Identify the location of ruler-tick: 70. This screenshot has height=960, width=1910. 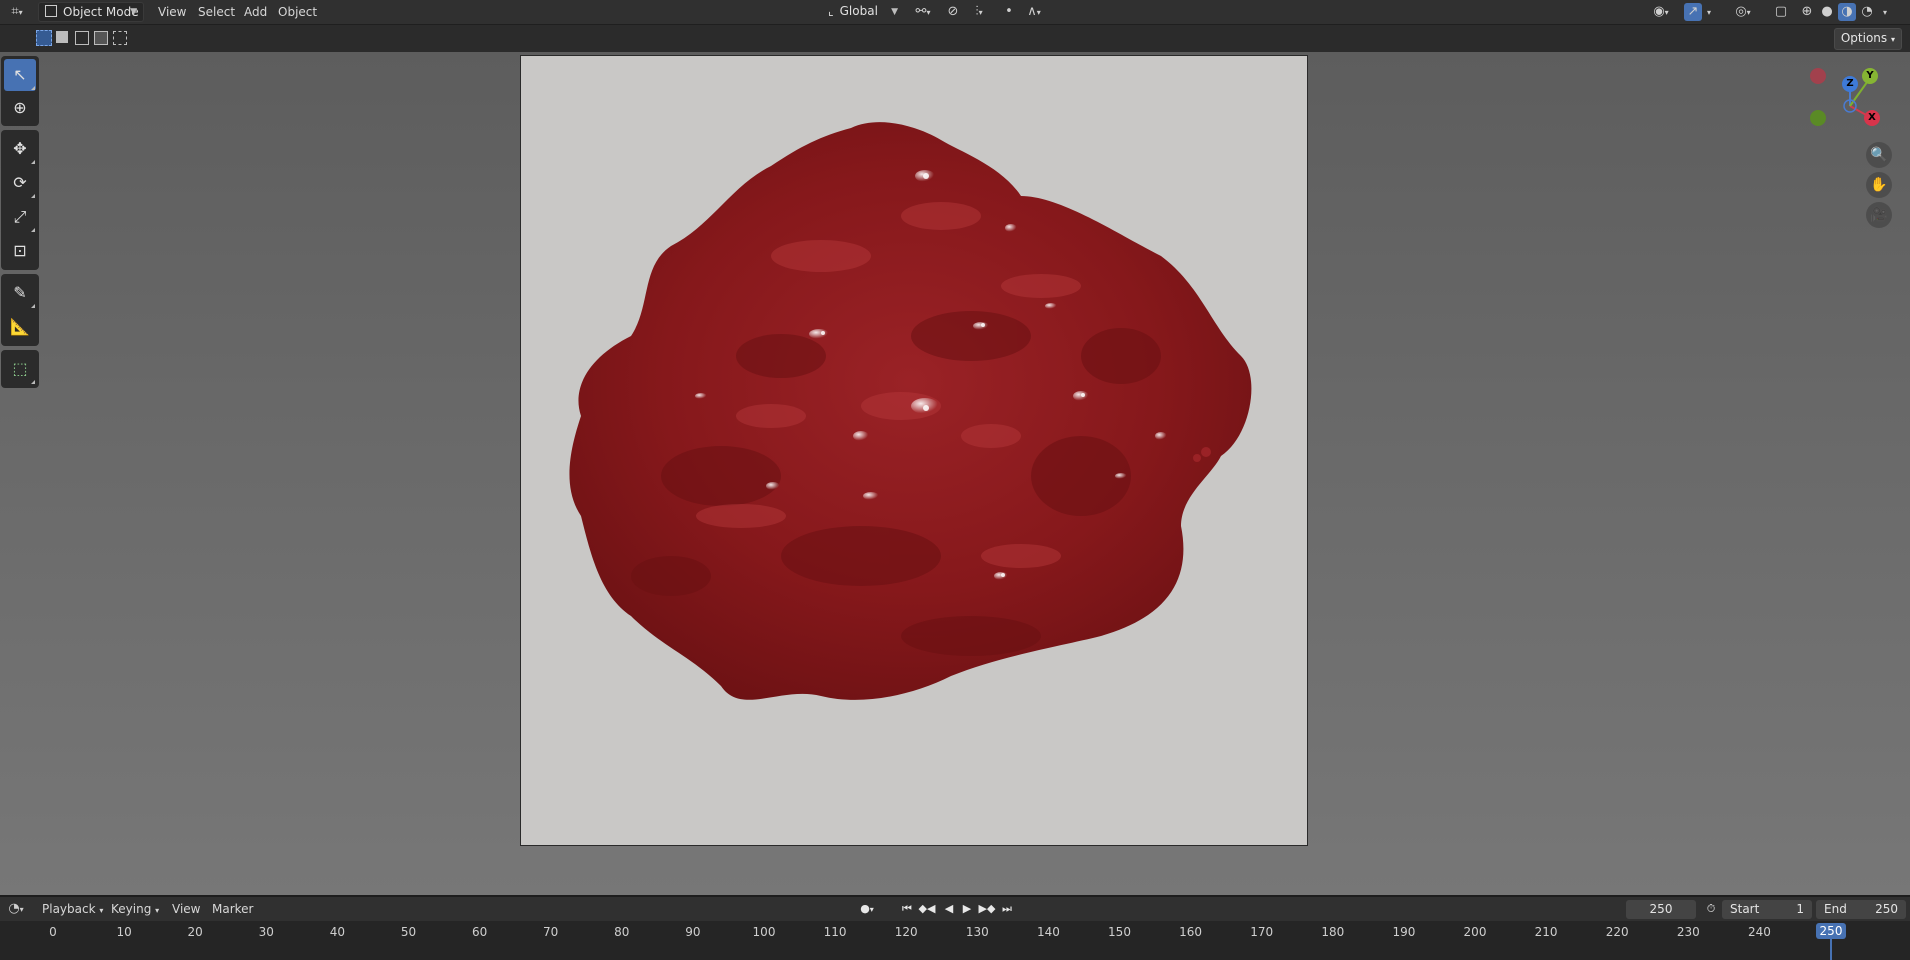
(551, 932).